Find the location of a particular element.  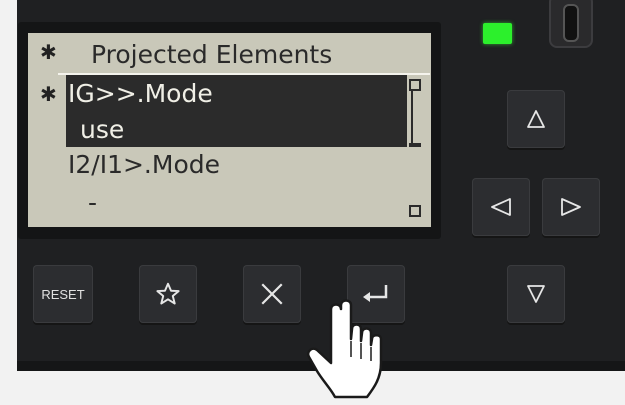

up-button is located at coordinates (536, 119).